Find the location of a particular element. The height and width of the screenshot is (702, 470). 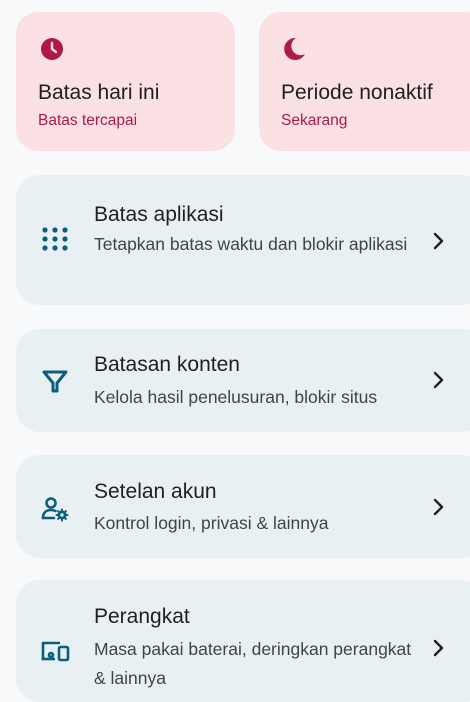

filter-icon is located at coordinates (55, 381).